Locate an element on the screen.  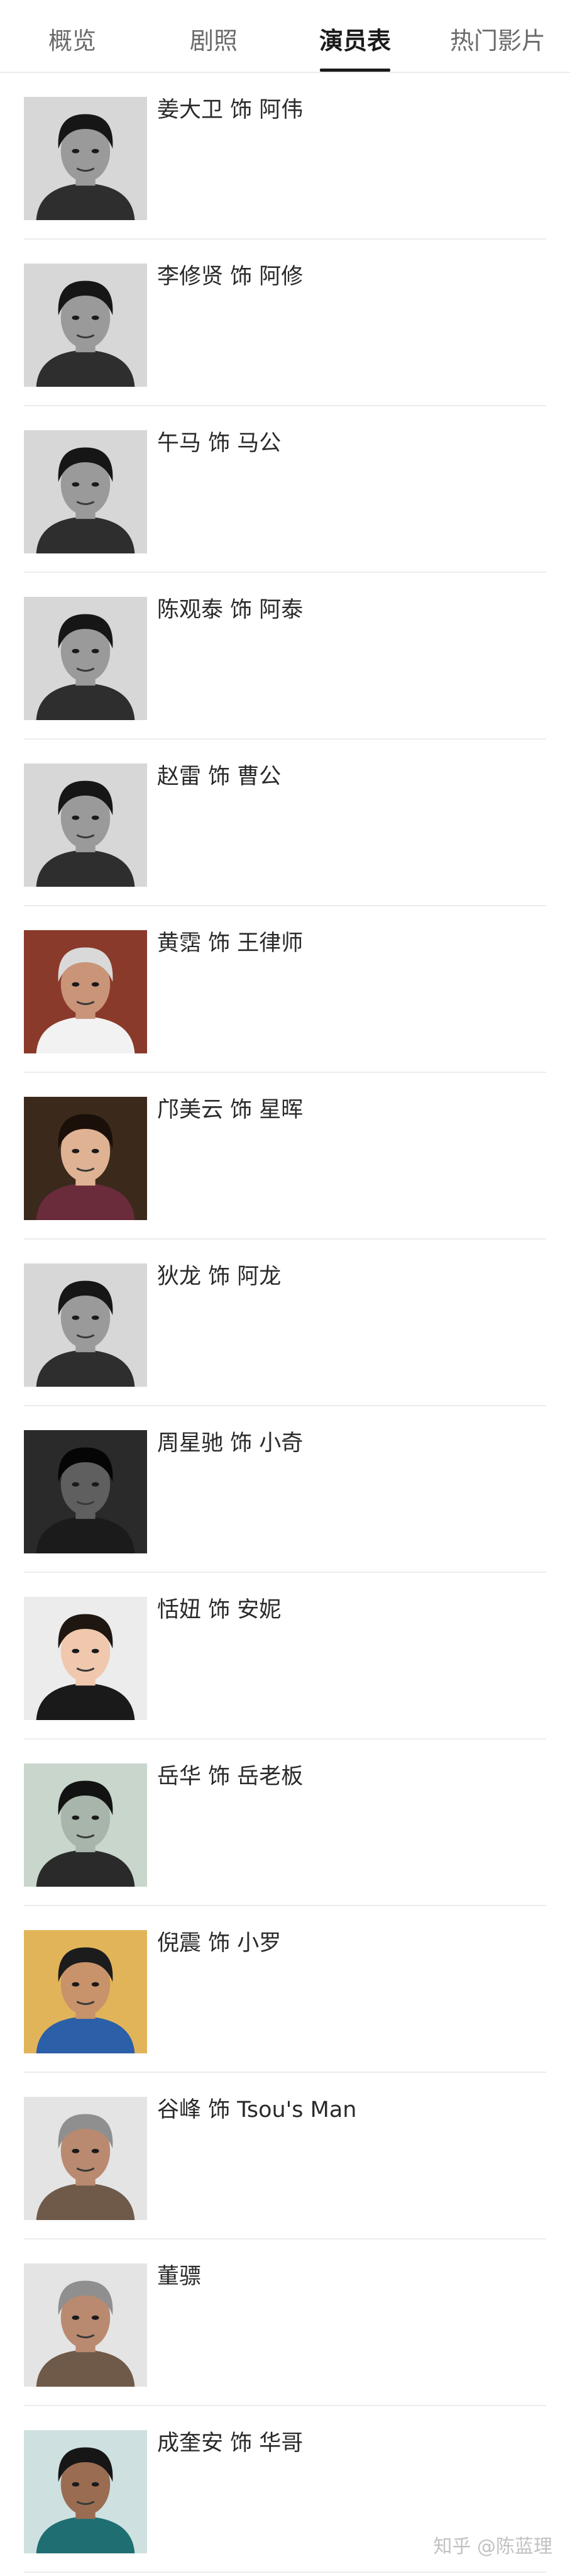
tab-label: 演员表 is located at coordinates (355, 41).